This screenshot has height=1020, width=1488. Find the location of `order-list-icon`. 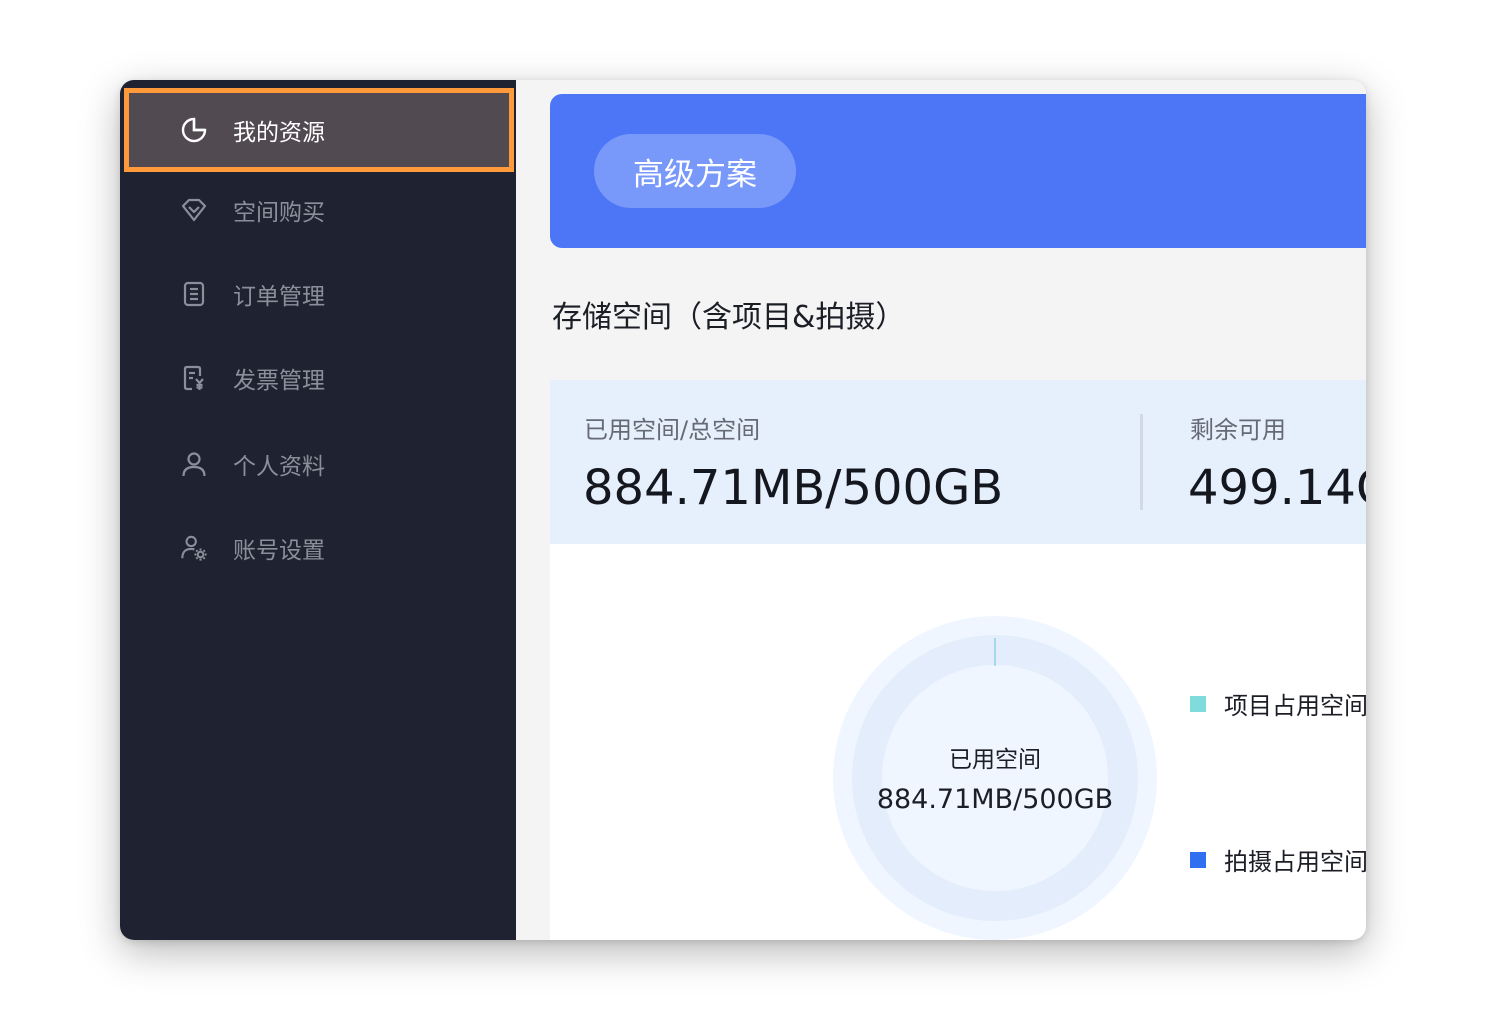

order-list-icon is located at coordinates (194, 294).